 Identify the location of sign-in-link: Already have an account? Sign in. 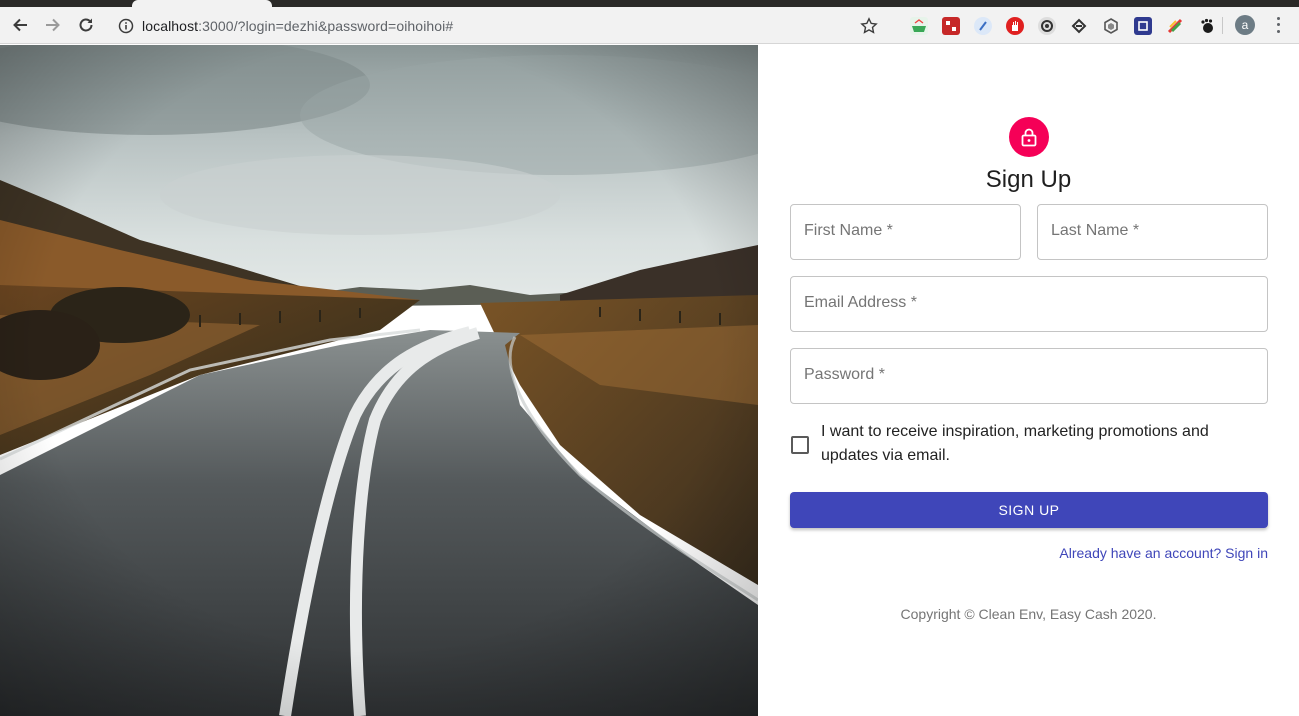
(1128, 553).